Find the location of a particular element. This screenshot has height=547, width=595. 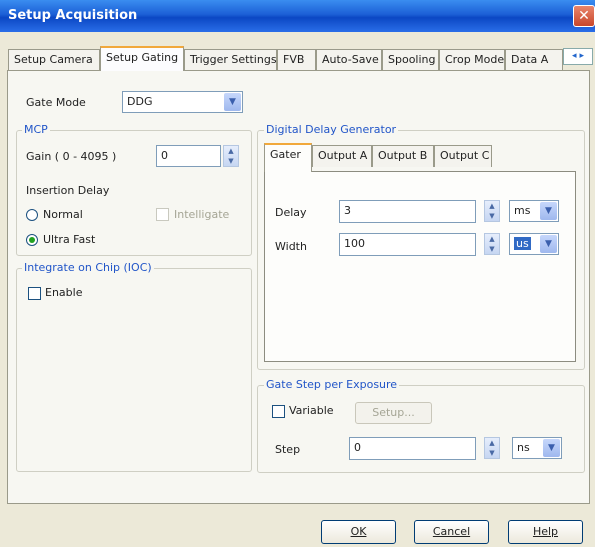

window-title: Setup Acquisition is located at coordinates (73, 15).